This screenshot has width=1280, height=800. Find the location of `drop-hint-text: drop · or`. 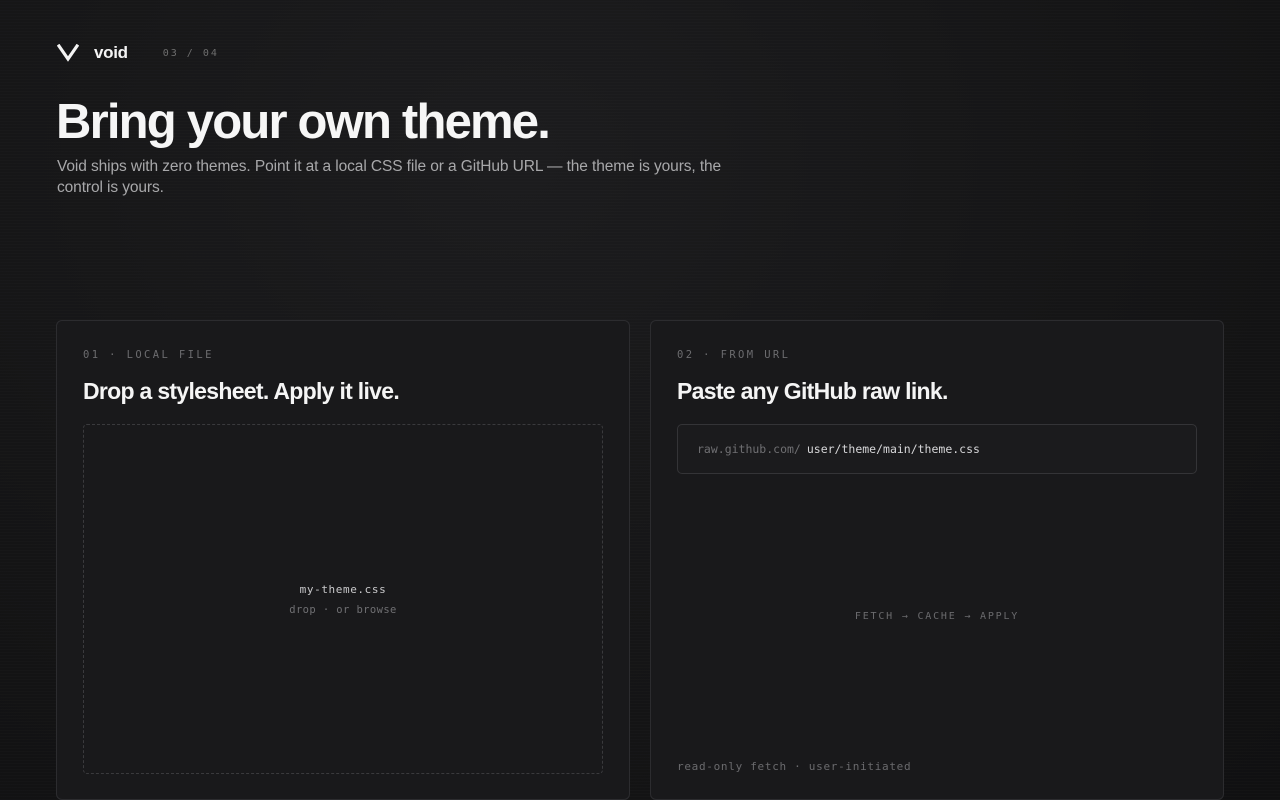

drop-hint-text: drop · or is located at coordinates (323, 609).